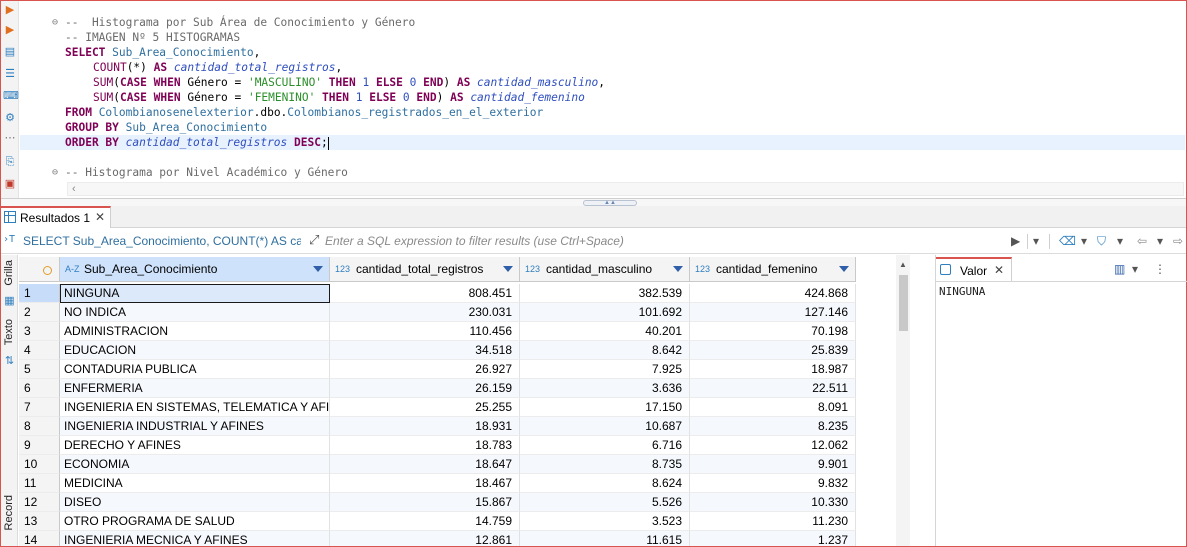 The width and height of the screenshot is (1187, 547). Describe the element at coordinates (1101, 241) in the screenshot. I see `filter-icon: ⛉` at that location.